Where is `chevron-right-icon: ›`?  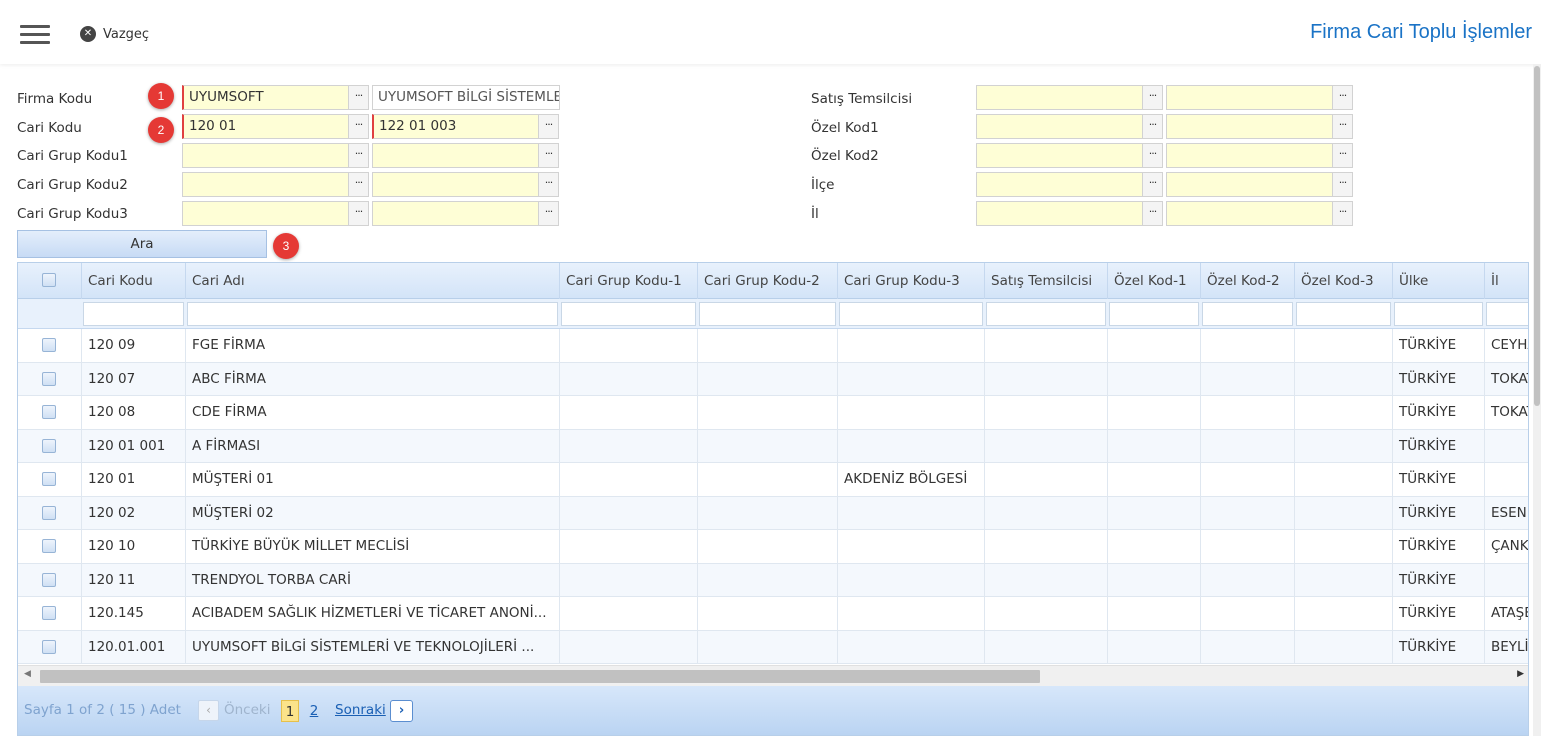 chevron-right-icon: › is located at coordinates (401, 711).